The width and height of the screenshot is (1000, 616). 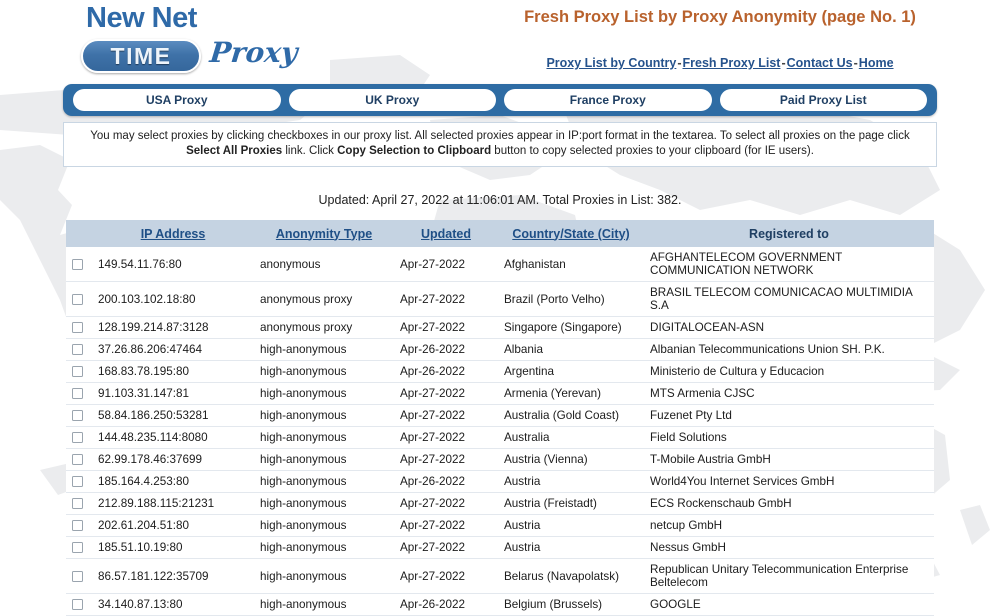 What do you see at coordinates (310, 151) in the screenshot?
I see `instructions-part-2: link. Click` at bounding box center [310, 151].